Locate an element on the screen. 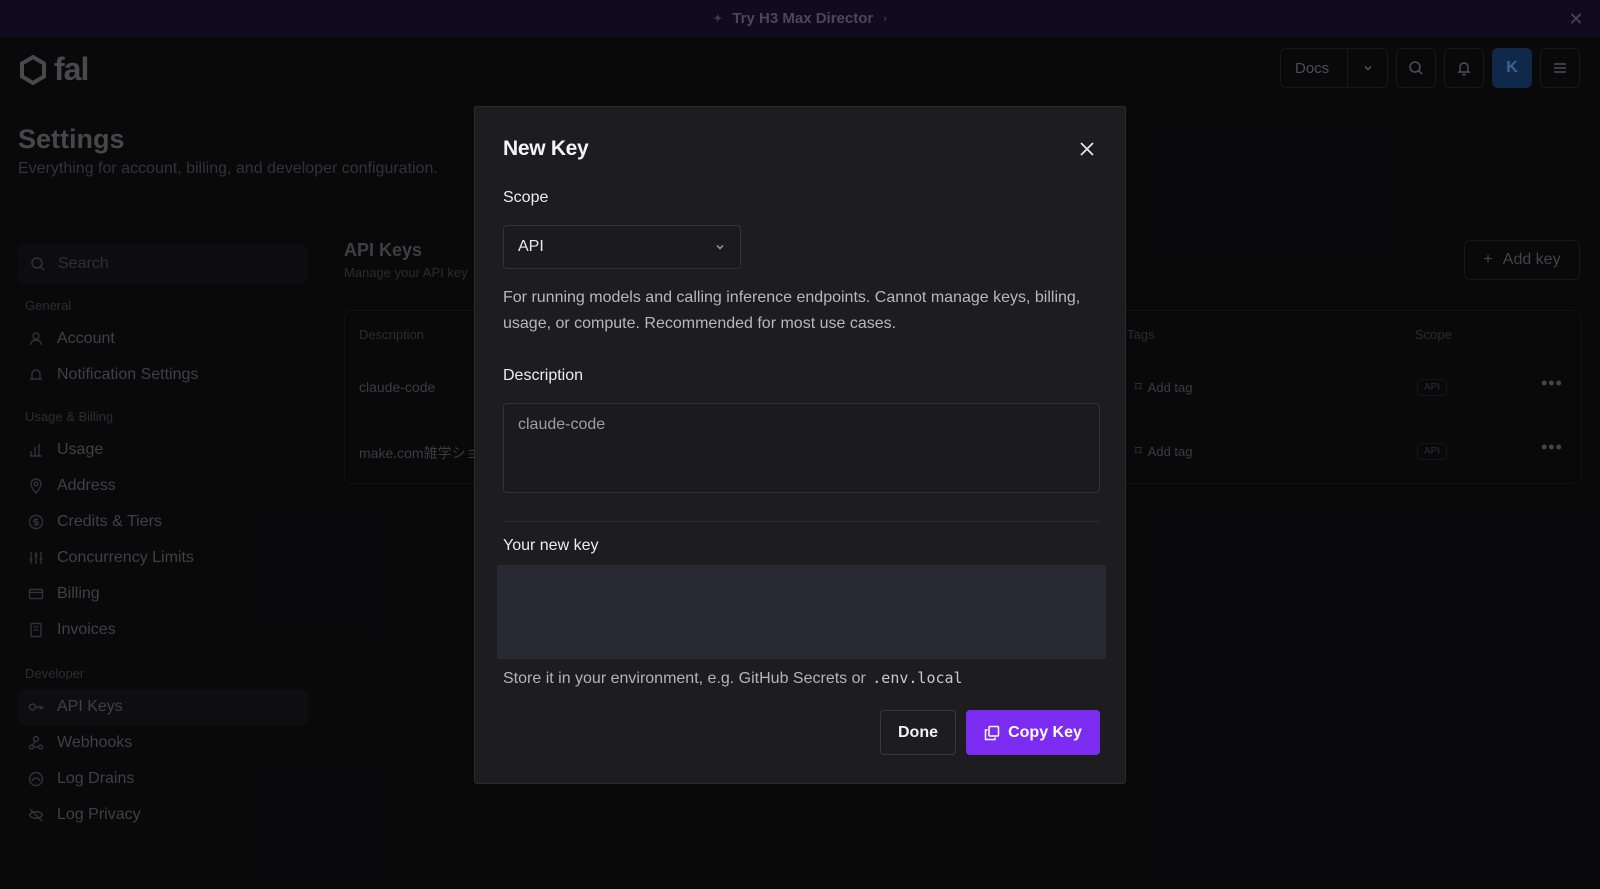 This screenshot has width=1600, height=889. copy-icon is located at coordinates (992, 732).